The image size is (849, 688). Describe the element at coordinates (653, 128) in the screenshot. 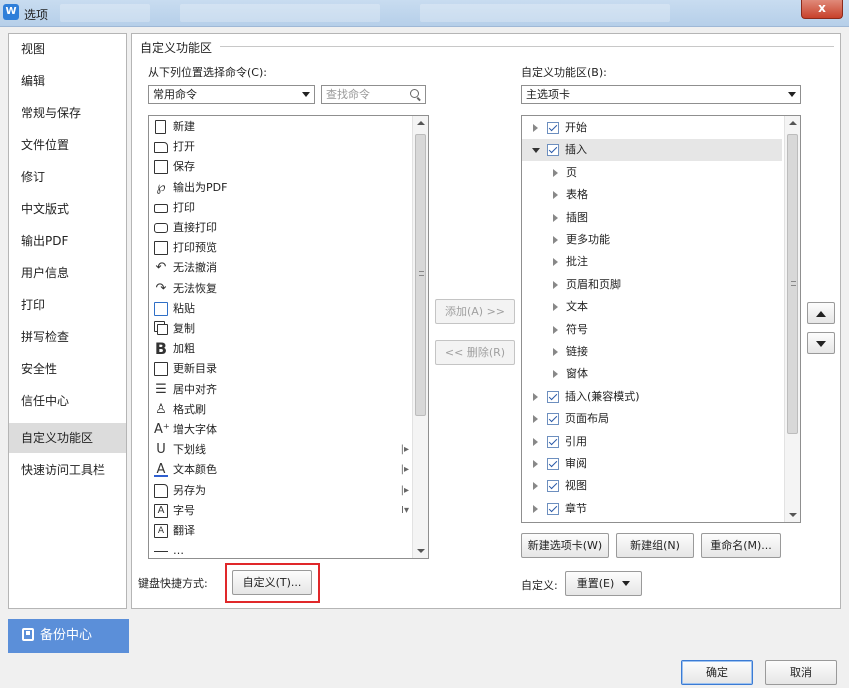

I see `ribbon-tab-item: 开始` at that location.